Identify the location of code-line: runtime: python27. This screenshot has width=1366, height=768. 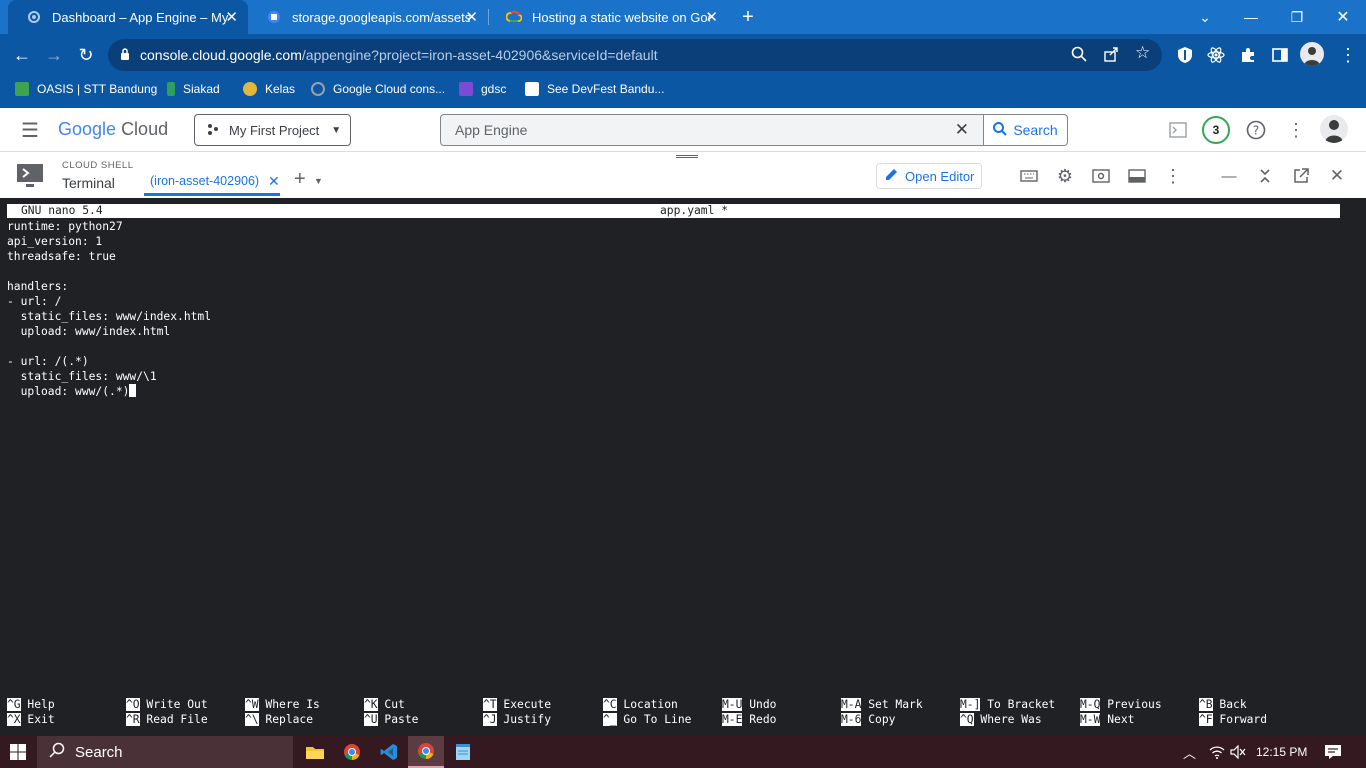
(65, 226).